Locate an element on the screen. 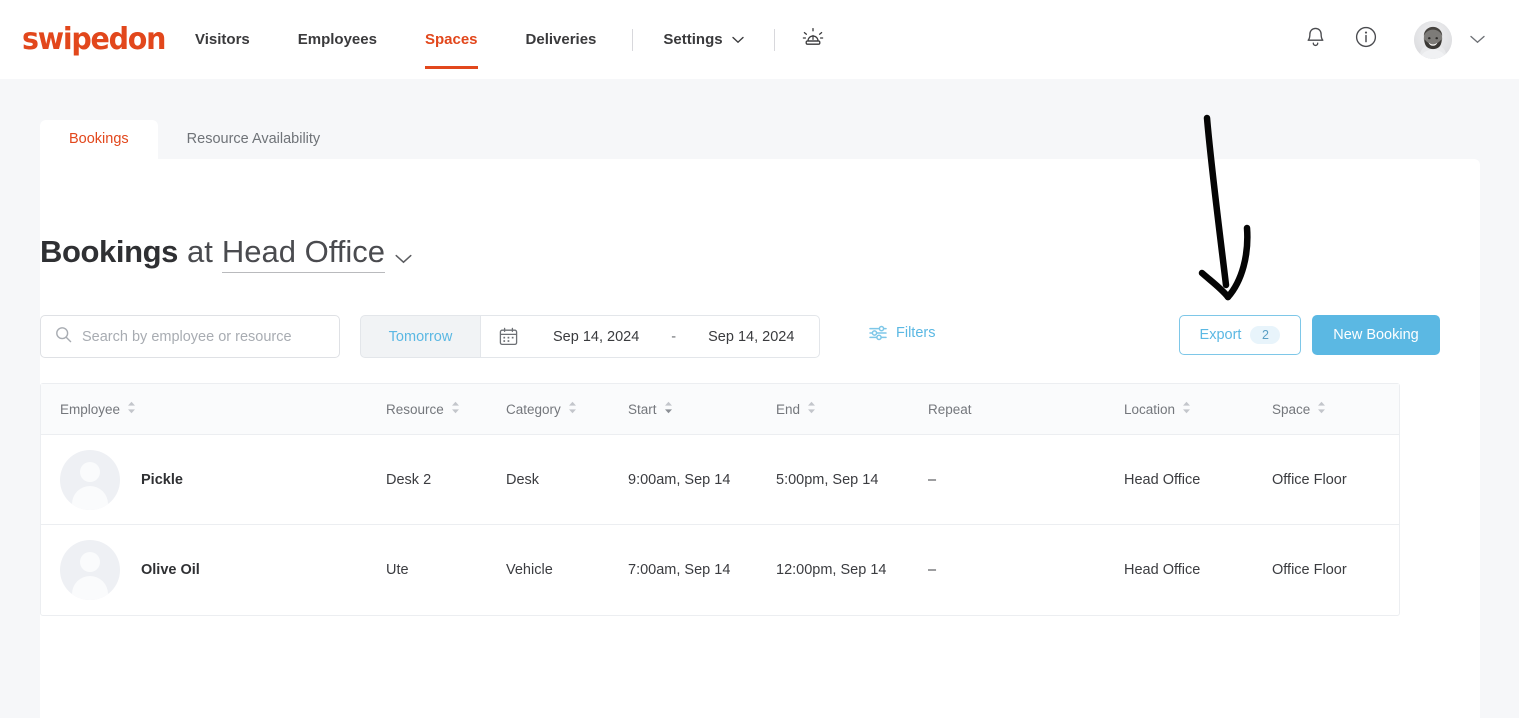  cell-category: Desk is located at coordinates (523, 479).